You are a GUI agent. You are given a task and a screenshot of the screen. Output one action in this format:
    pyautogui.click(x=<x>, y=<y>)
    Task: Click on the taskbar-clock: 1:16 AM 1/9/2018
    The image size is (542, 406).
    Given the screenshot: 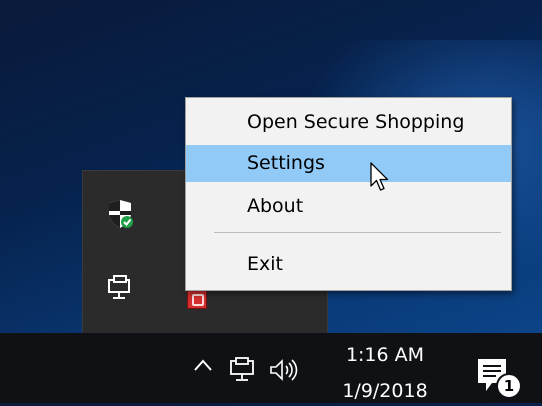 What is the action you would take?
    pyautogui.click(x=385, y=373)
    